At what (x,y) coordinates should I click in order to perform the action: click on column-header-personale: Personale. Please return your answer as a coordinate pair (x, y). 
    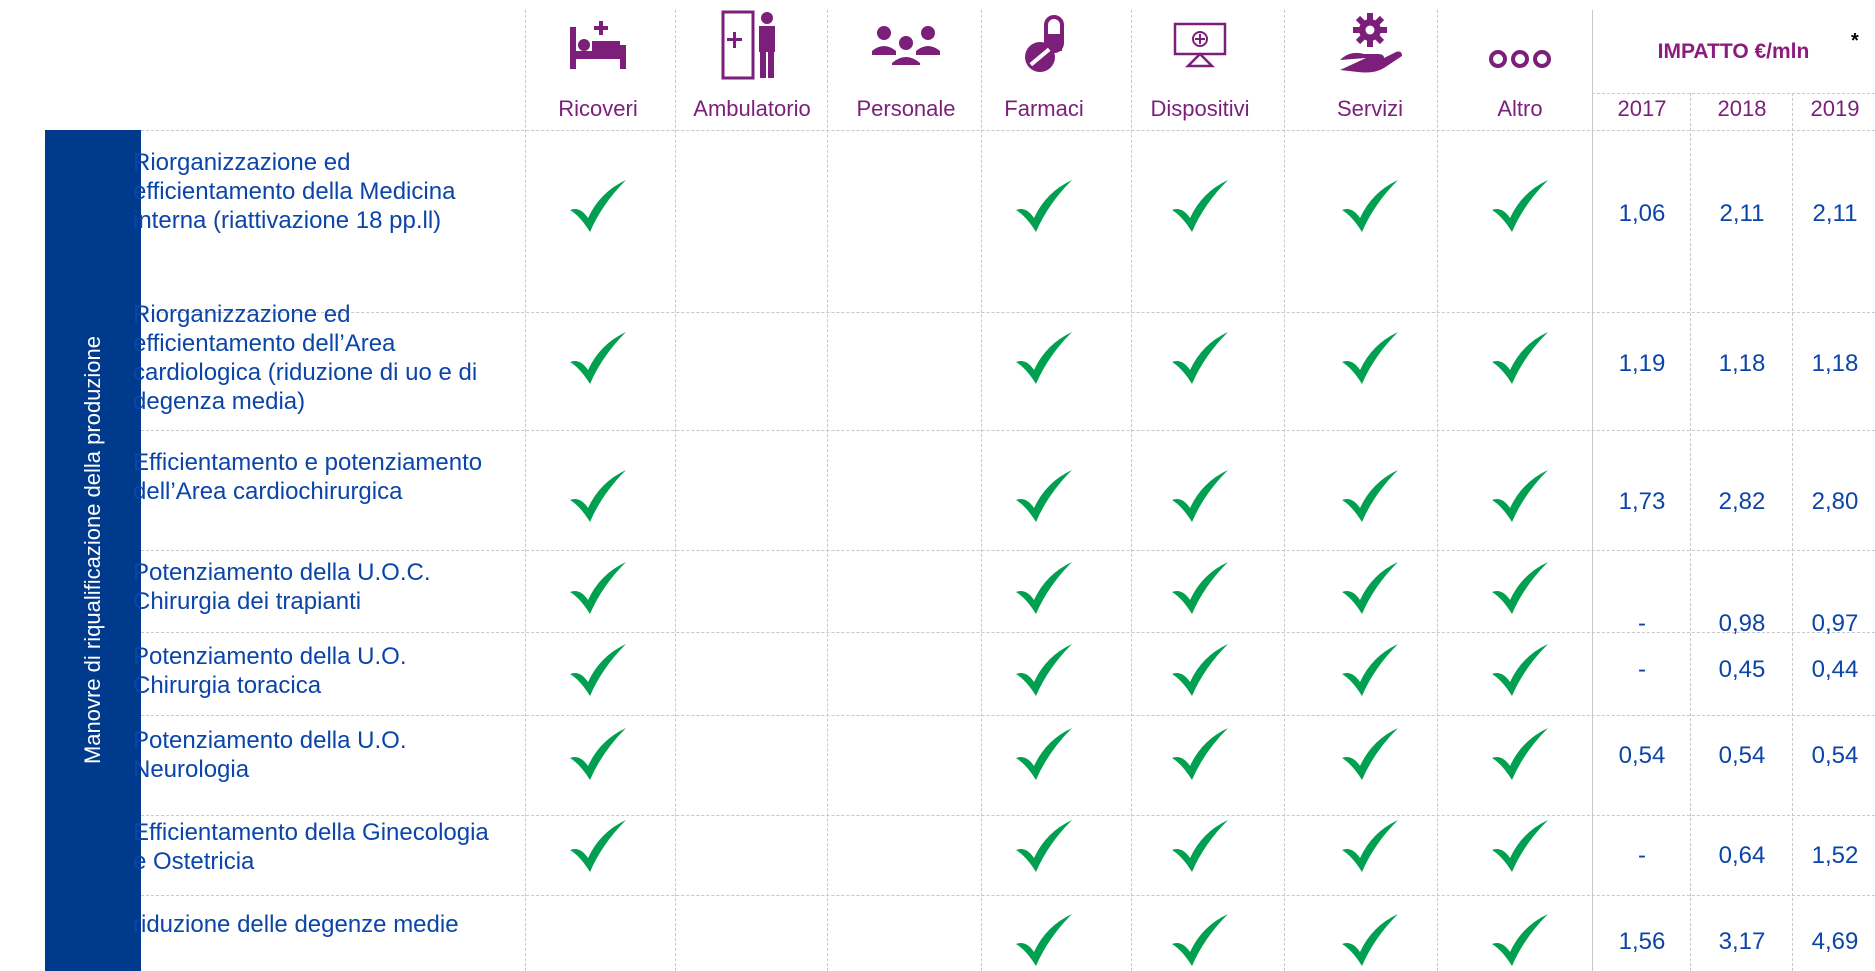
    Looking at the image, I should click on (906, 108).